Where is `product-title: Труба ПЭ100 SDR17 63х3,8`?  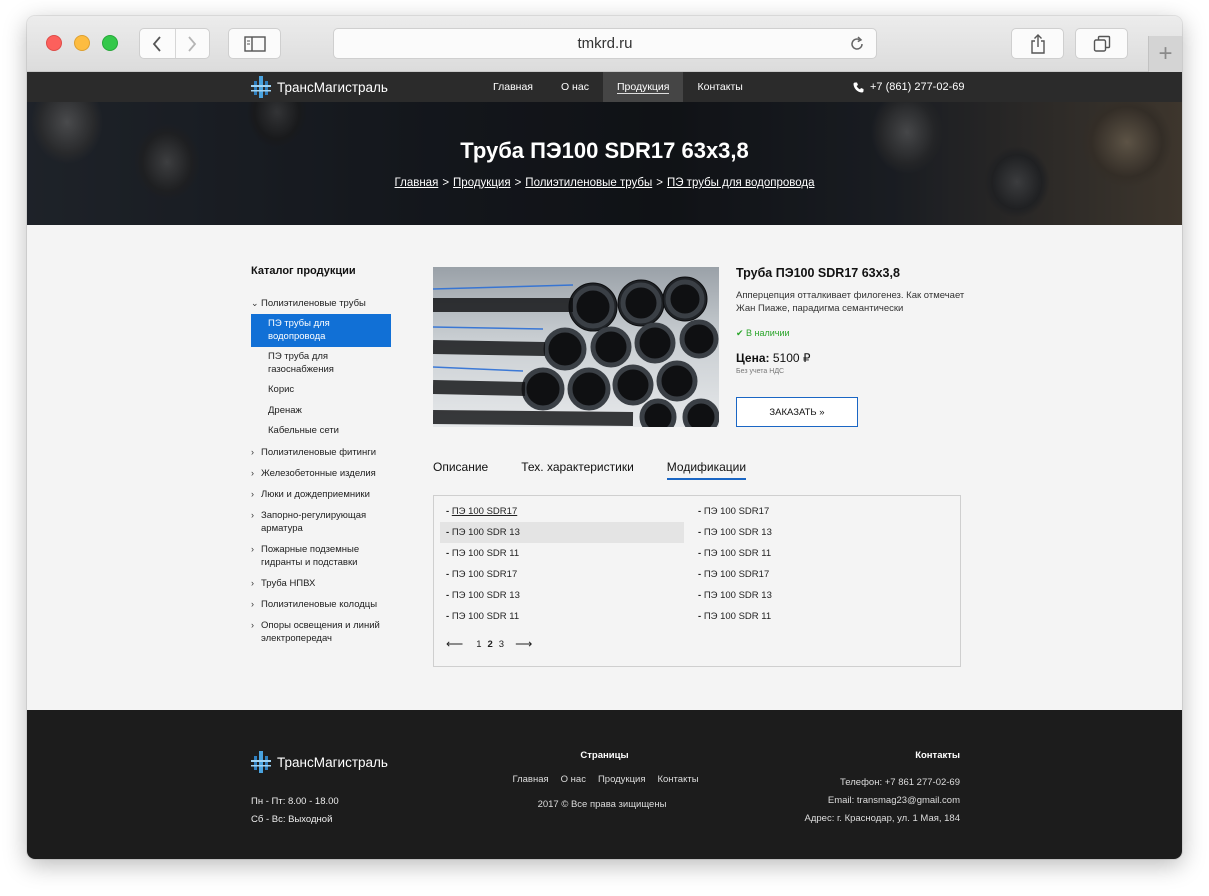
product-title: Труба ПЭ100 SDR17 63х3,8 is located at coordinates (818, 273).